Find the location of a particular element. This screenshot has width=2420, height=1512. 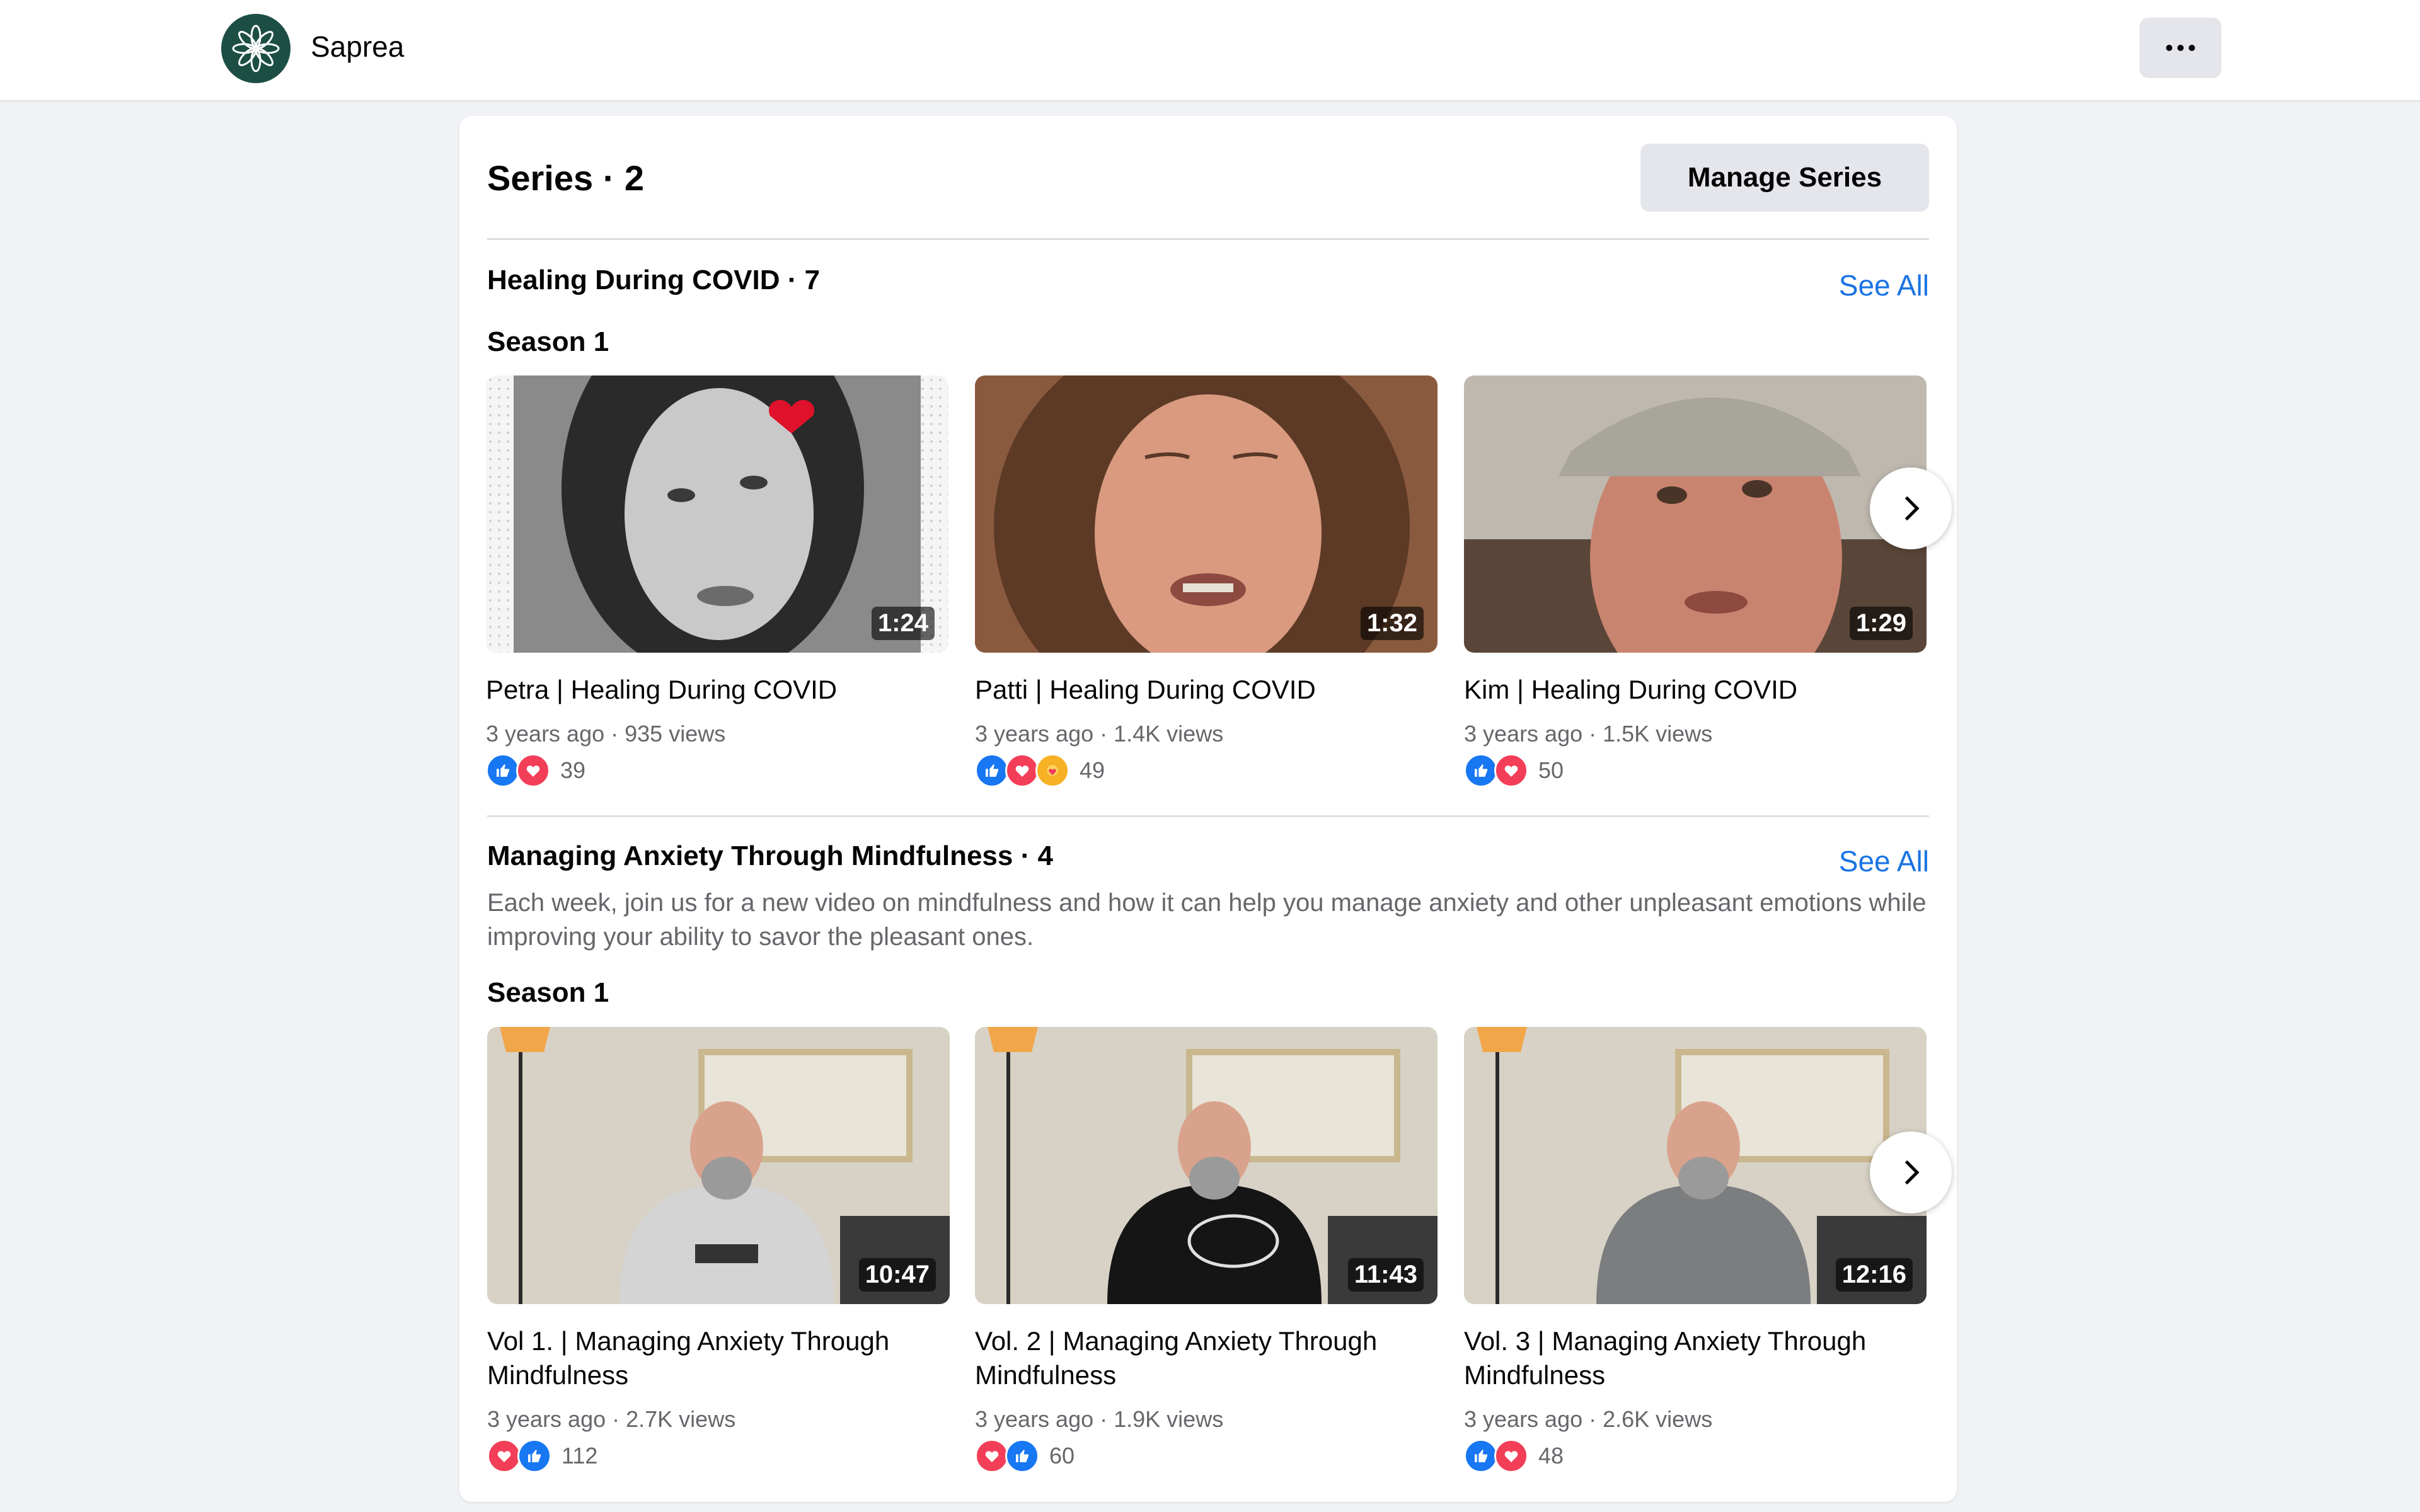

video-thumbnail: 1:29 is located at coordinates (1695, 514).